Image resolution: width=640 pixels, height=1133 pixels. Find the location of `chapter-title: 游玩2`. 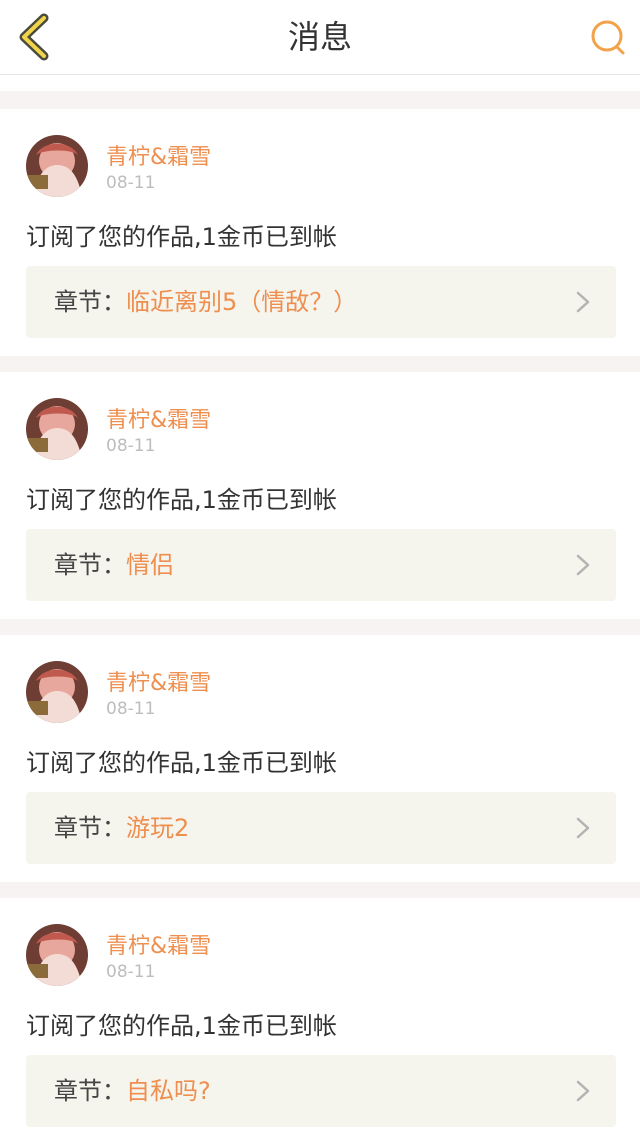

chapter-title: 游玩2 is located at coordinates (158, 828).